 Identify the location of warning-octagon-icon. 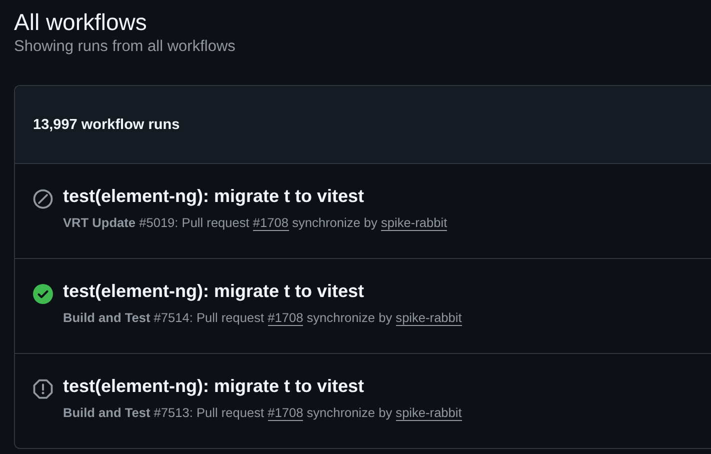
(43, 389).